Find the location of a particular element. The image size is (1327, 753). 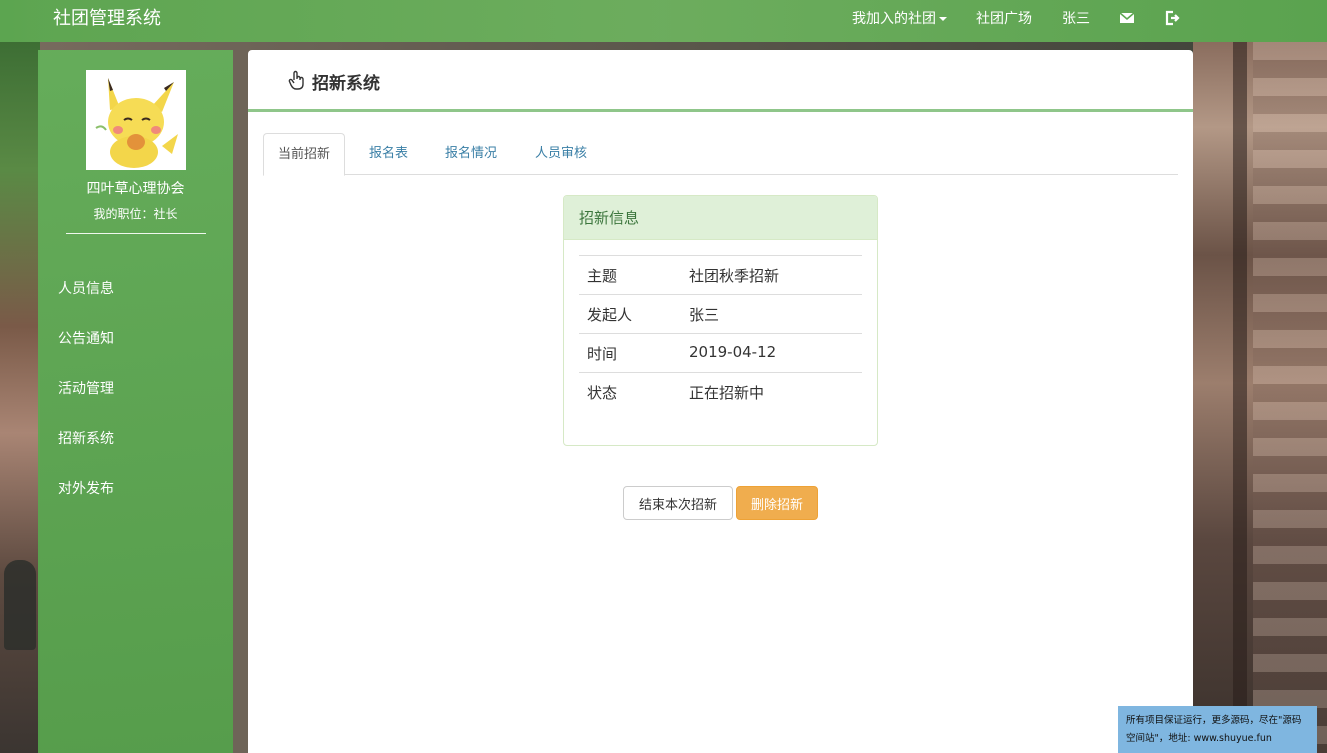

page-title: 招新系统 is located at coordinates (346, 84).